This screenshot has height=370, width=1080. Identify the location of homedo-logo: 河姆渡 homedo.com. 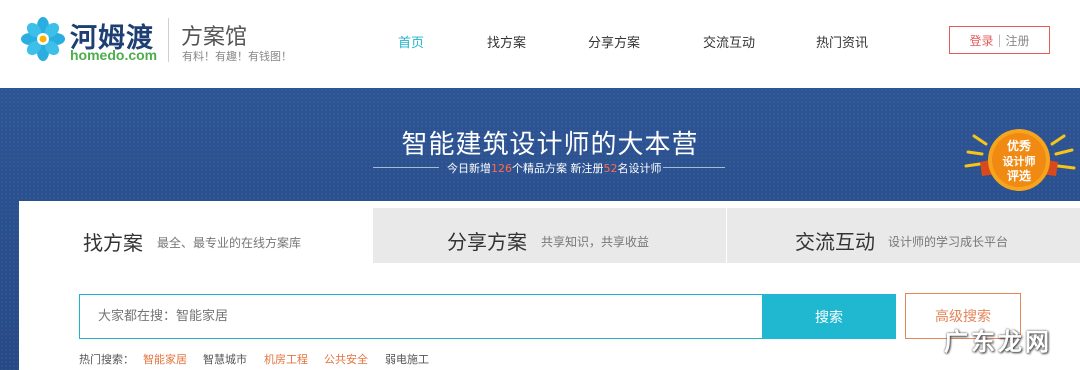
(90, 39).